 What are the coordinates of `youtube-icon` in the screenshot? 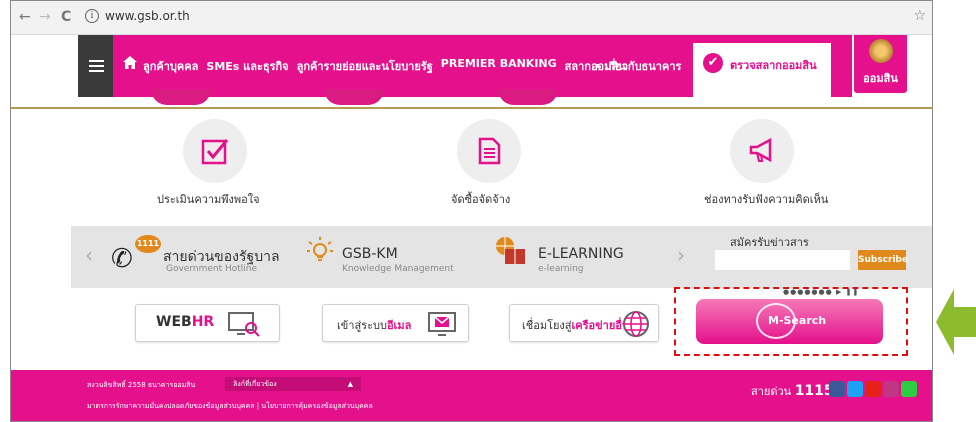 It's located at (873, 389).